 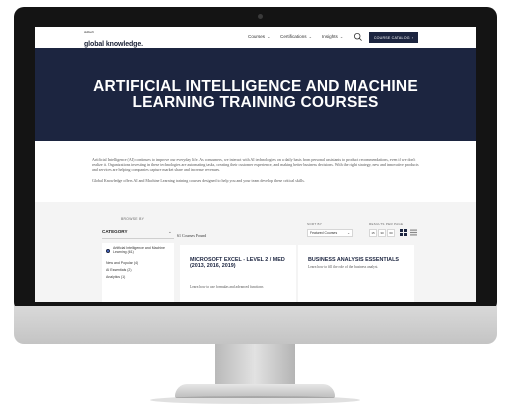 I want to click on search-icon, so click(x=358, y=37).